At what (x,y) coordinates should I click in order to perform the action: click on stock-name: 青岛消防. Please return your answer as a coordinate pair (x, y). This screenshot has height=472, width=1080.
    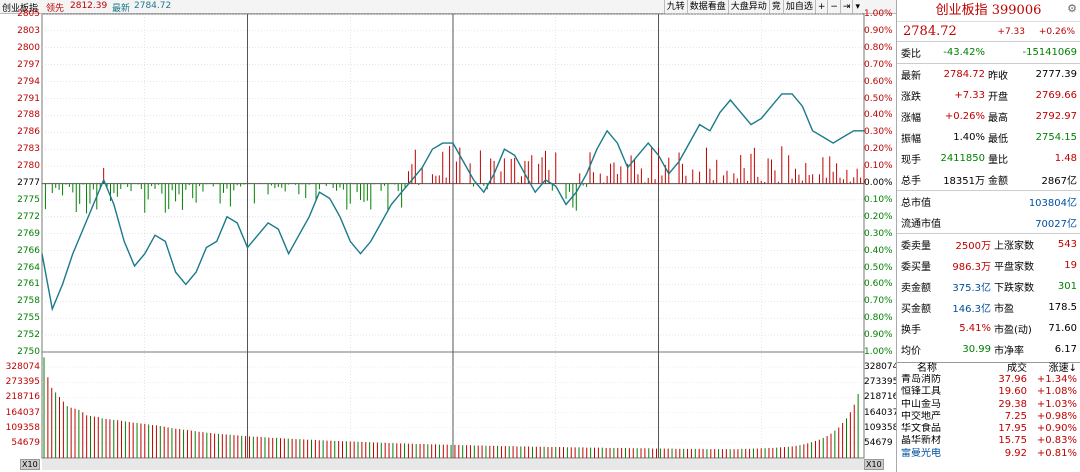
    Looking at the image, I should click on (921, 379).